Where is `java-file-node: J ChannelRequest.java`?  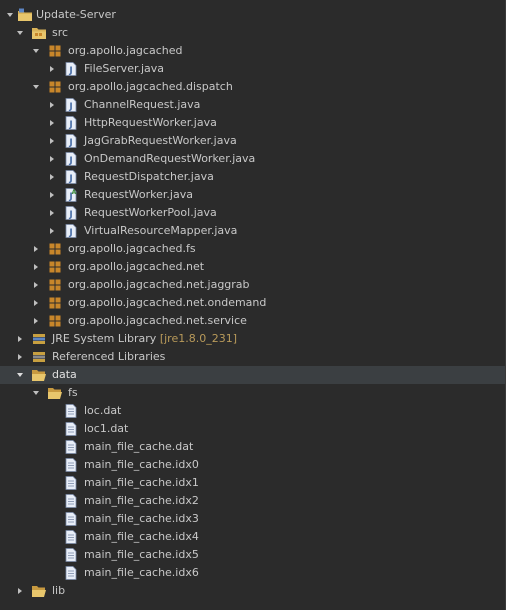 java-file-node: J ChannelRequest.java is located at coordinates (252, 105).